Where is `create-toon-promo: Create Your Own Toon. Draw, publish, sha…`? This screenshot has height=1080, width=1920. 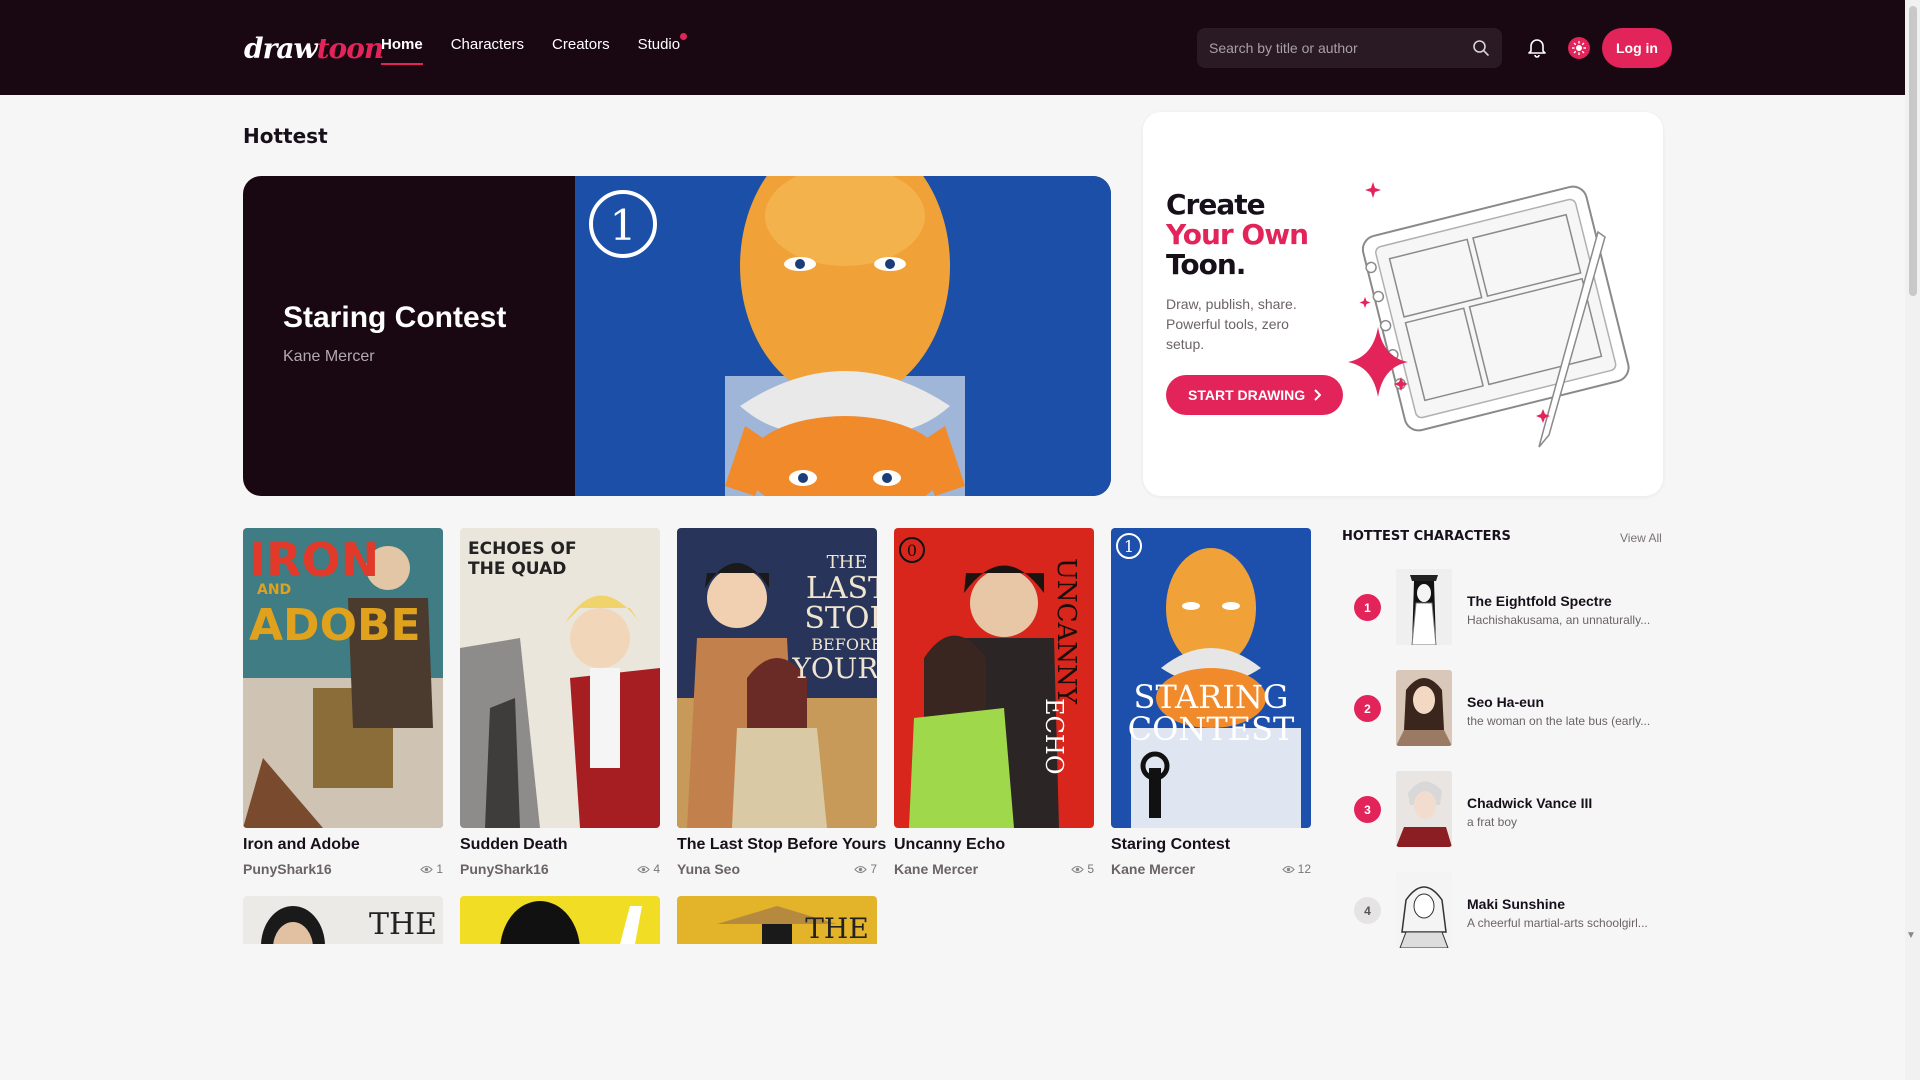 create-toon-promo: Create Your Own Toon. Draw, publish, sha… is located at coordinates (1403, 304).